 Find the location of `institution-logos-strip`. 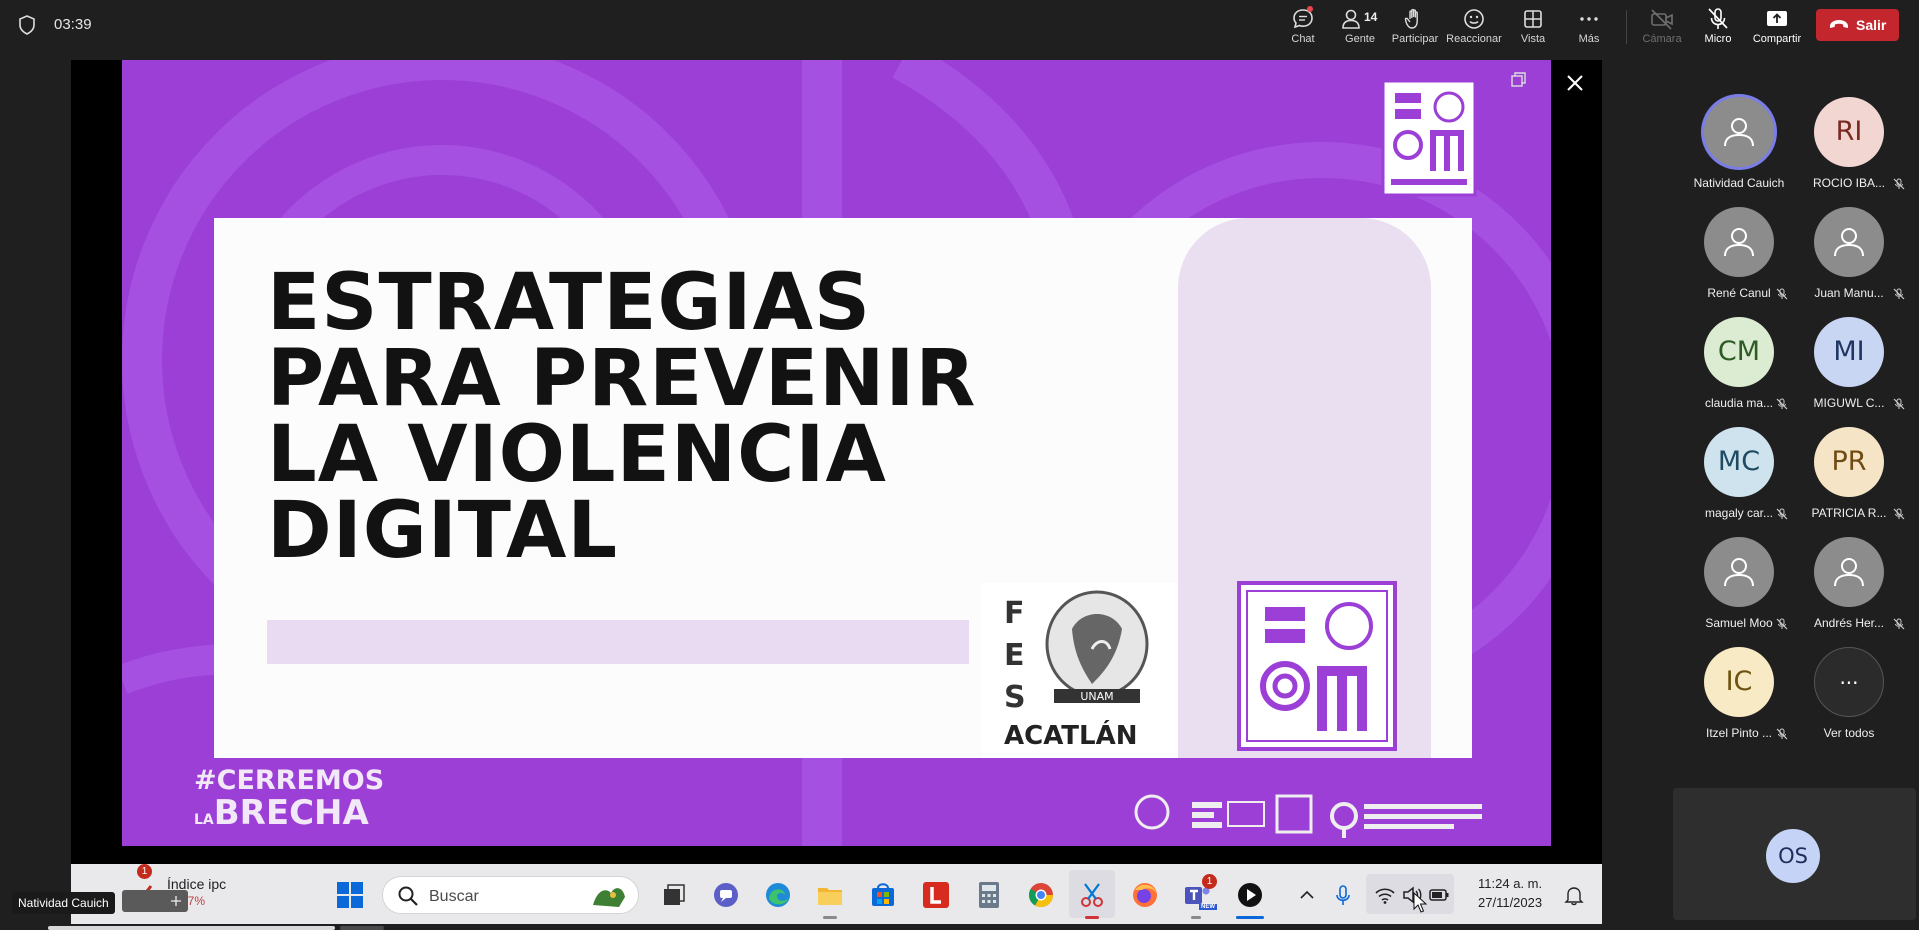

institution-logos-strip is located at coordinates (1308, 816).